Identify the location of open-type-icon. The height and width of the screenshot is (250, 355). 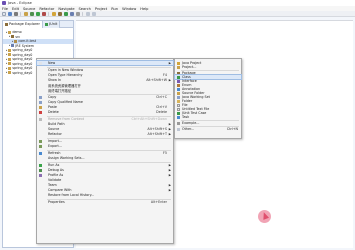
(72, 13).